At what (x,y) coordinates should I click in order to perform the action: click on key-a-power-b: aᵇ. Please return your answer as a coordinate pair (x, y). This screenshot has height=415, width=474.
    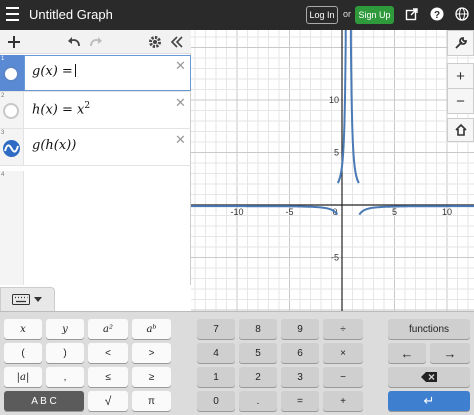
    Looking at the image, I should click on (151, 329).